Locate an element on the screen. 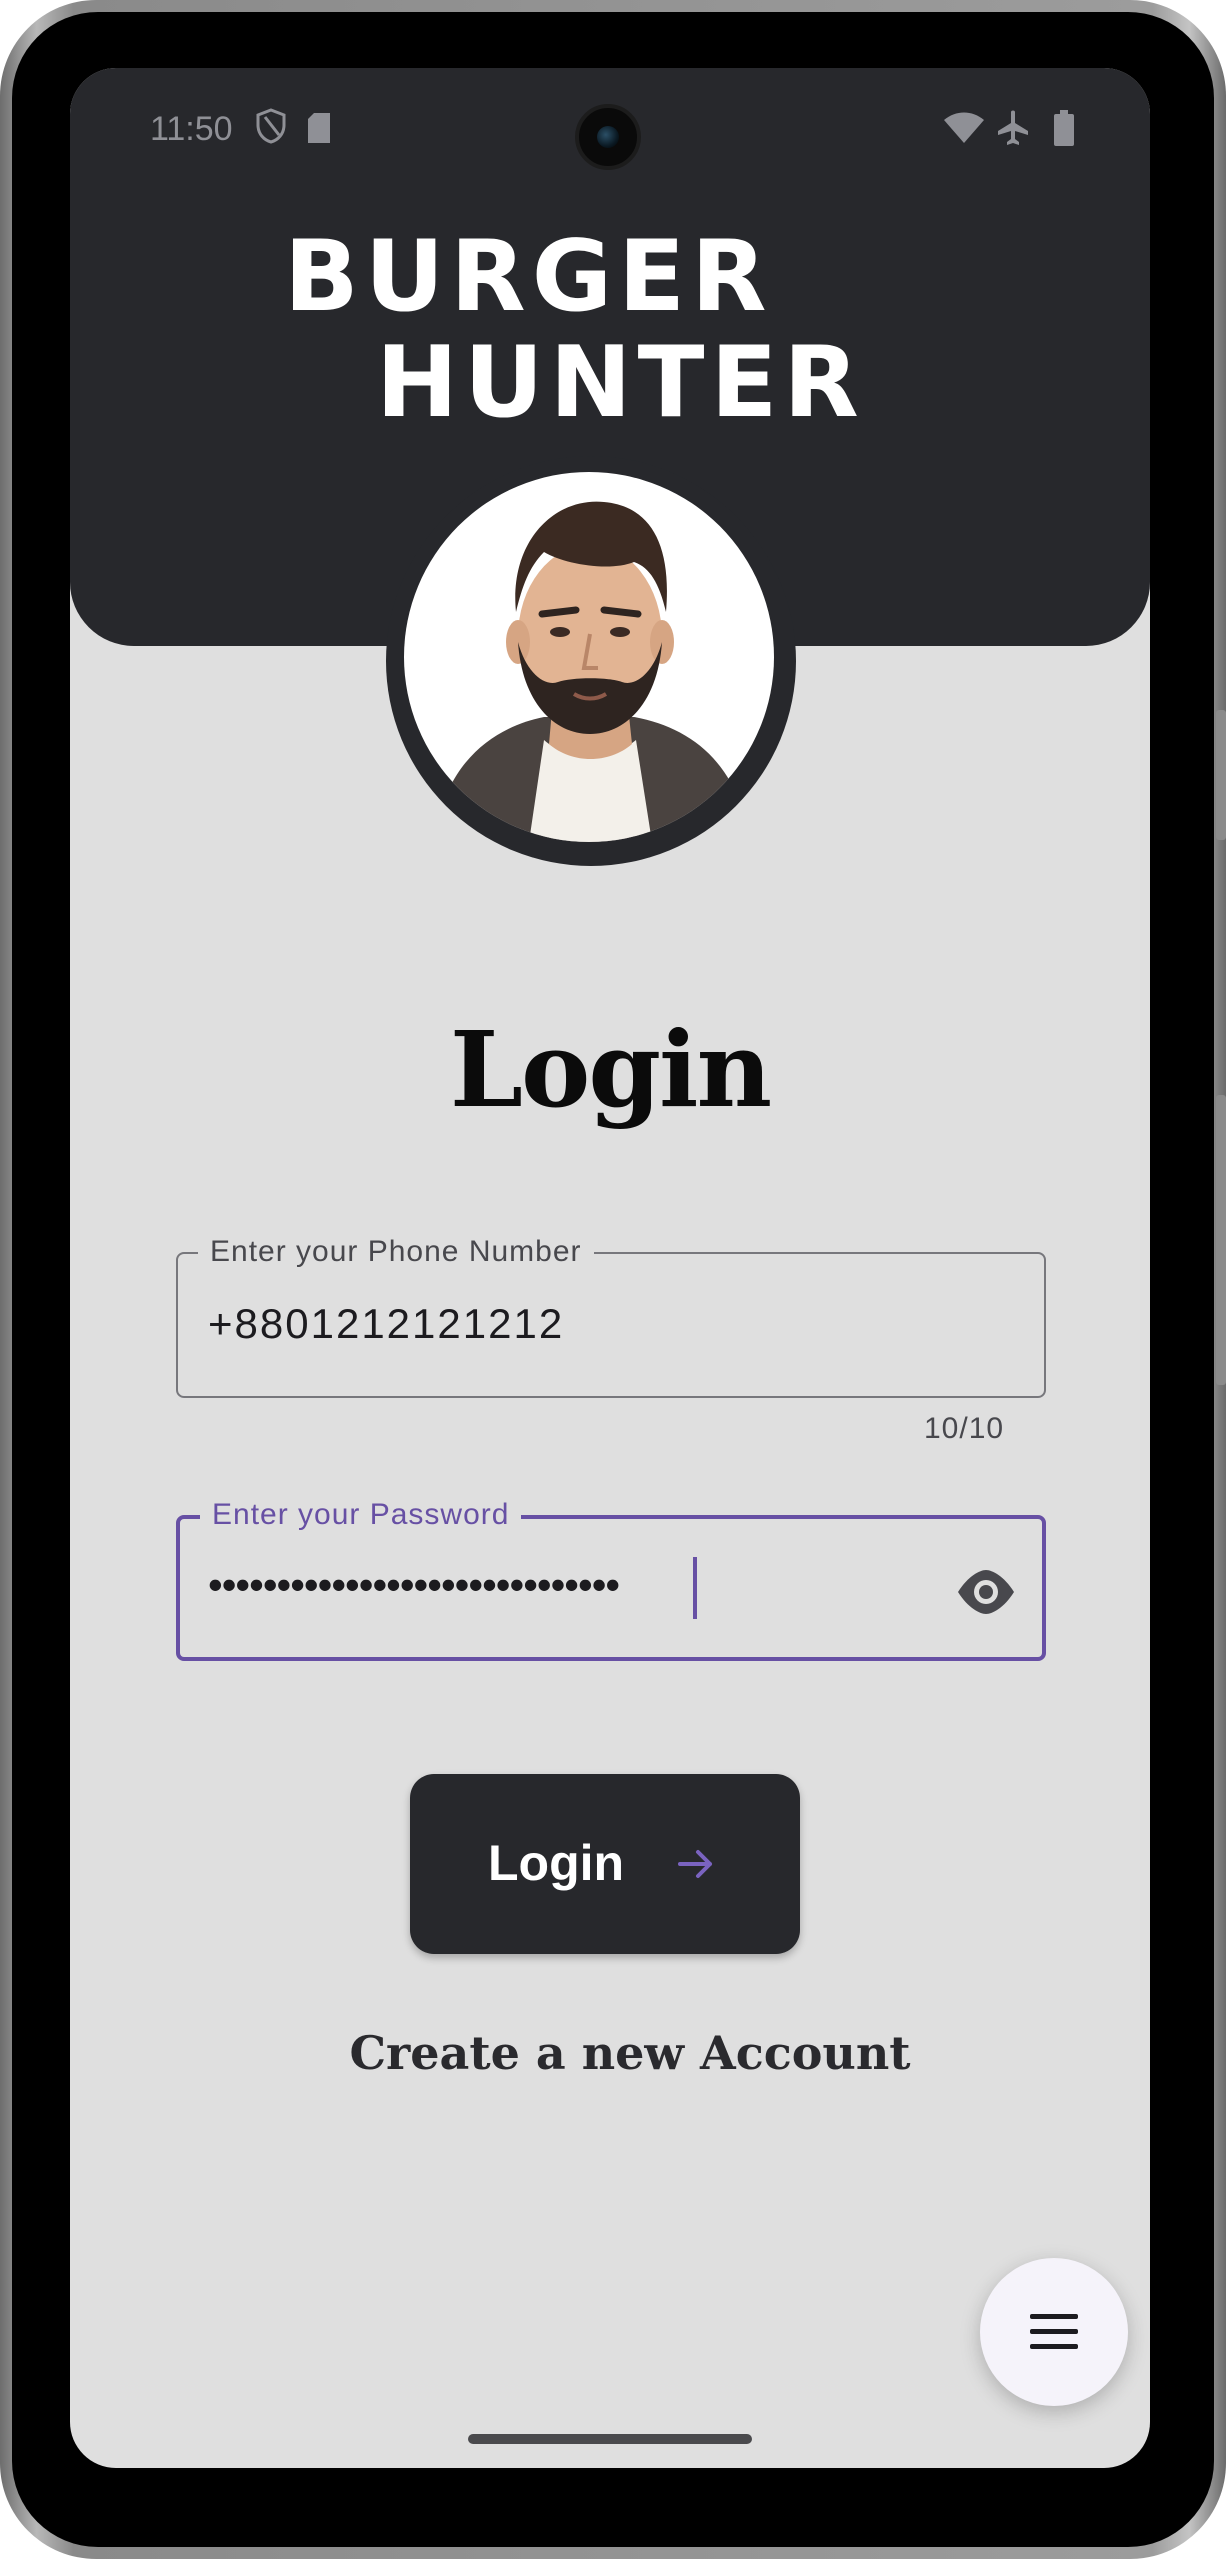  login-button: Login is located at coordinates (605, 1864).